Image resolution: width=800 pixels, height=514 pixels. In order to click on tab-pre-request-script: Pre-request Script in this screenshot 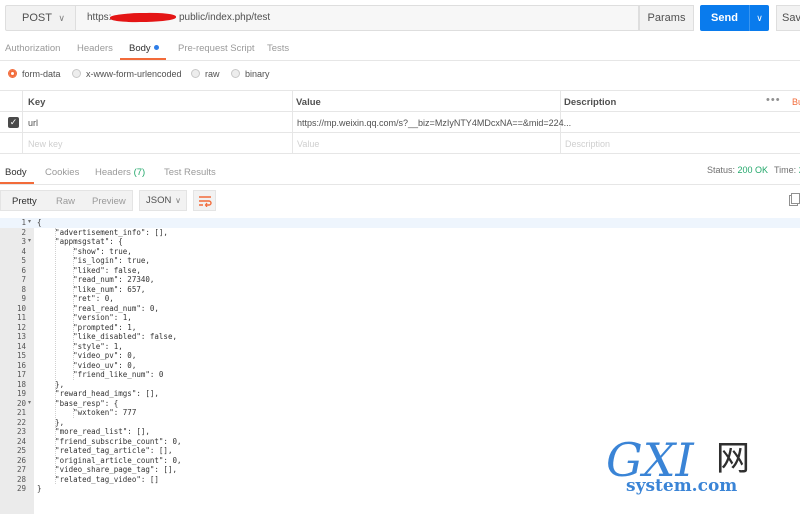, I will do `click(216, 48)`.